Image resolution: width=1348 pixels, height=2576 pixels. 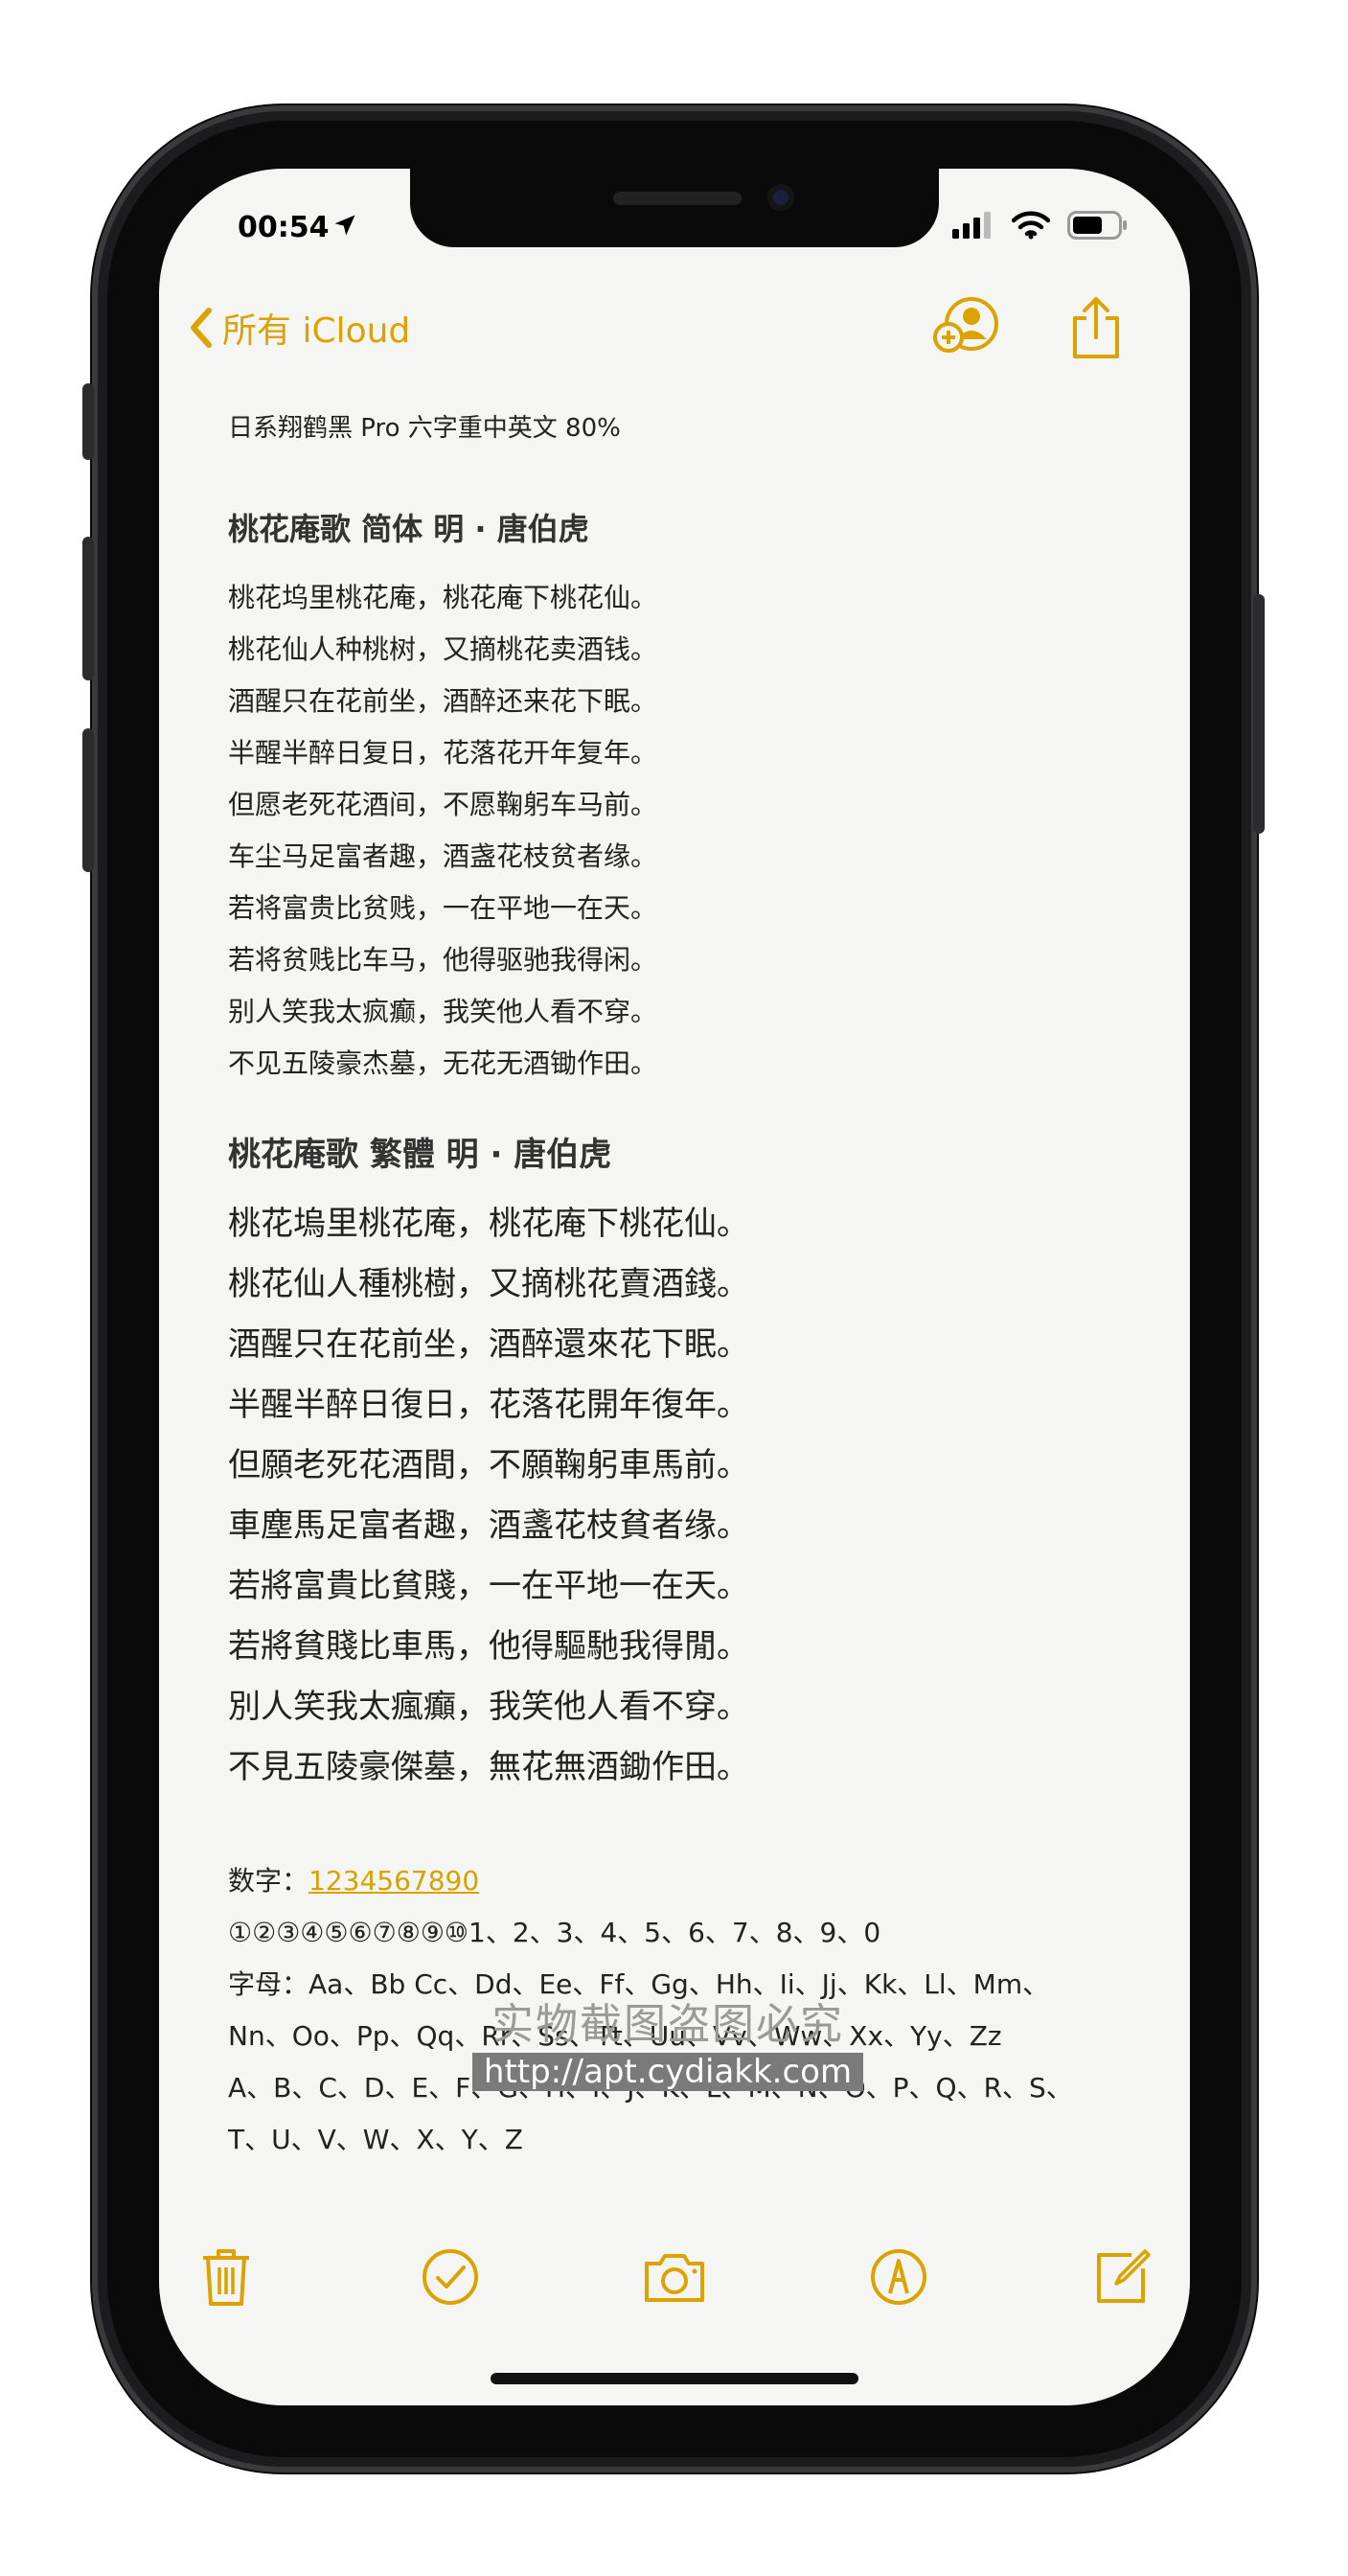 What do you see at coordinates (420, 1155) in the screenshot?
I see `poem-traditional-title: 桃花庵歌 繁體 明 · 唐伯虎` at bounding box center [420, 1155].